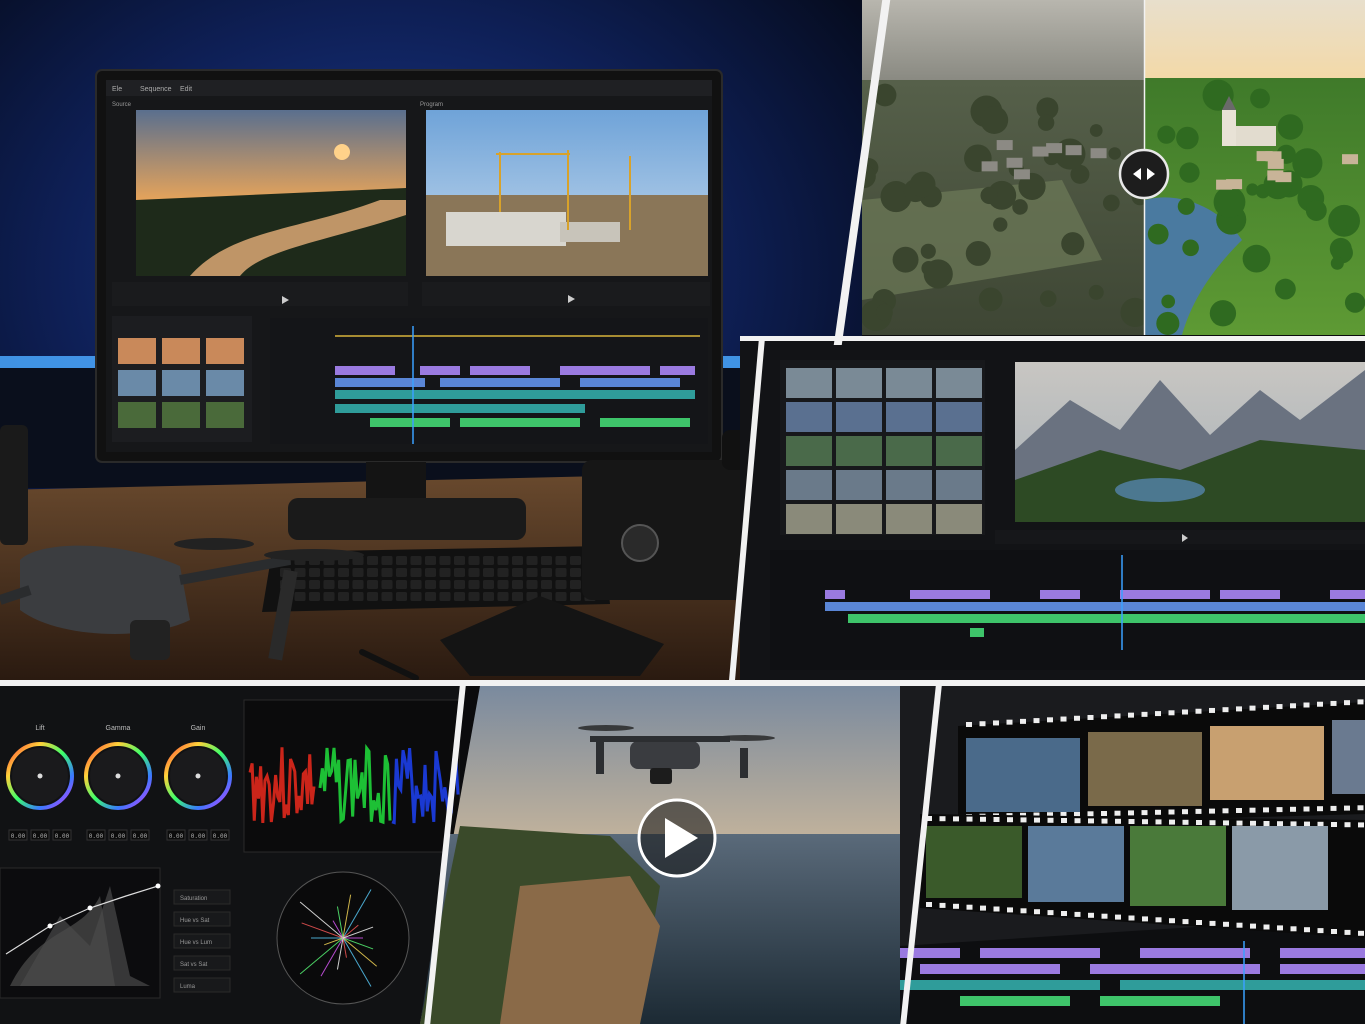  I want to click on film-strip-scene, so click(1132, 855).